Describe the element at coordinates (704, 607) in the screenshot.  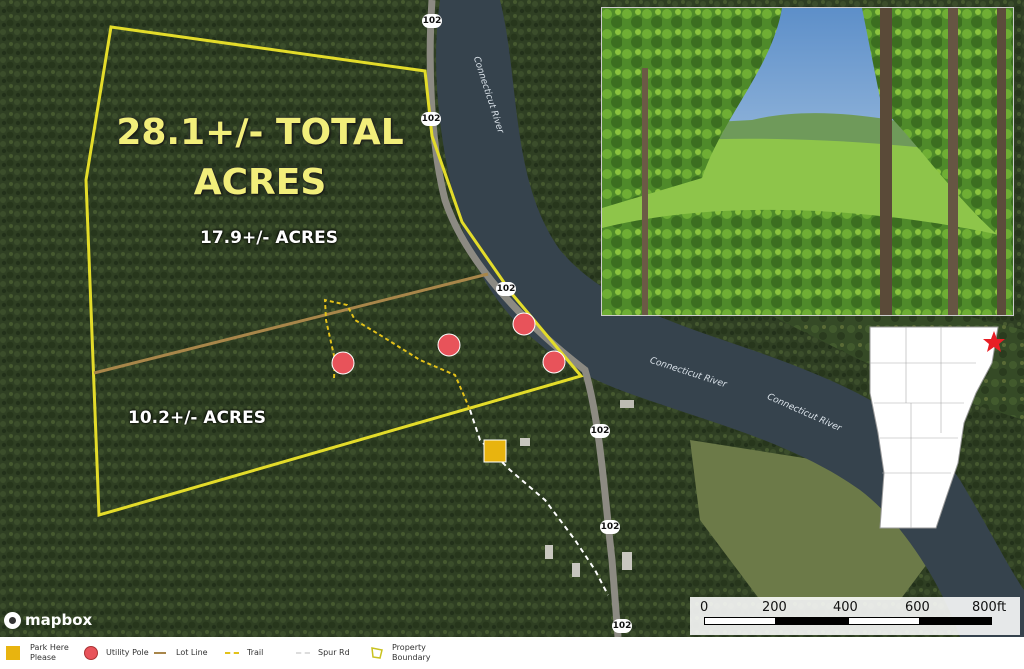
I see `scale-tick: 0` at that location.